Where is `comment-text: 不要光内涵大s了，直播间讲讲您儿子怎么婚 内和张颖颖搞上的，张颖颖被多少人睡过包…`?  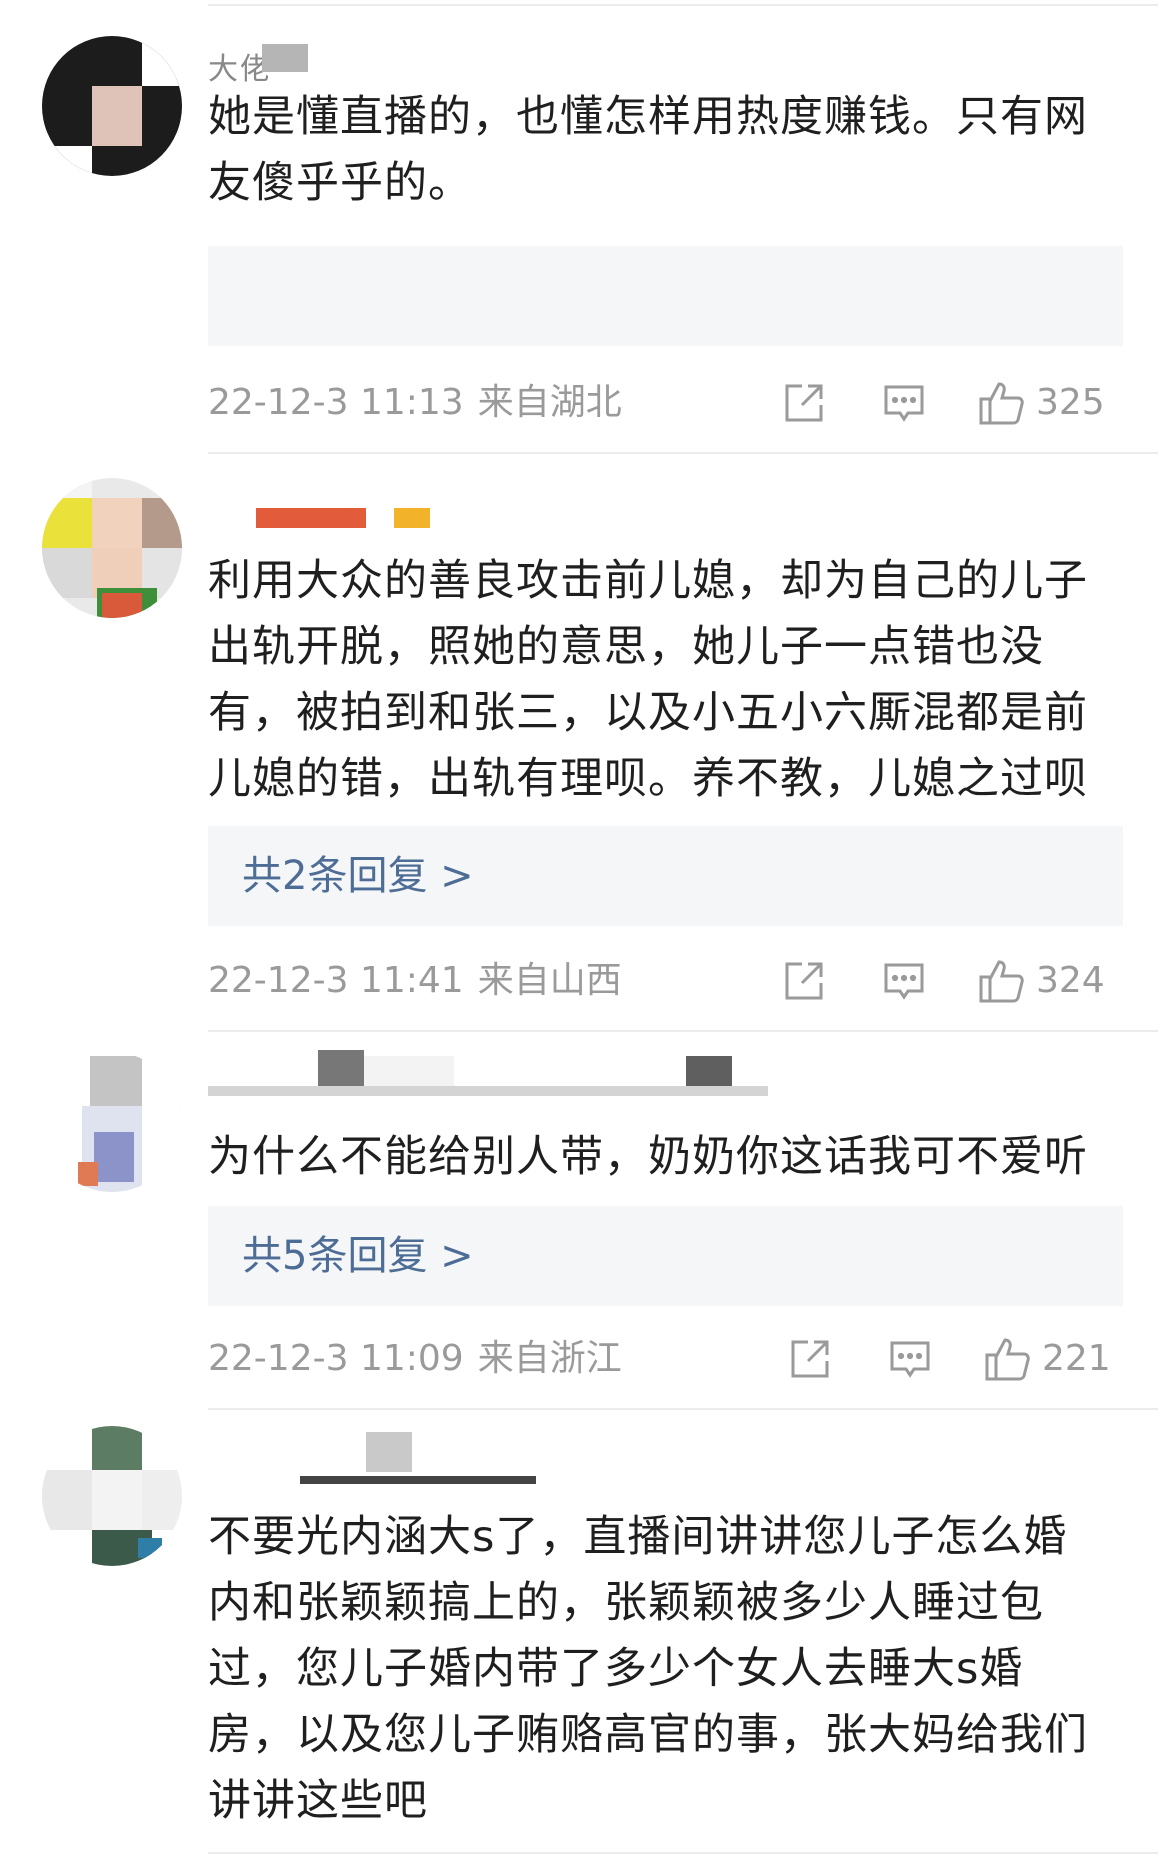
comment-text: 不要光内涵大s了，直播间讲讲您儿子怎么婚 内和张颖颖搞上的，张颖颖被多少人睡过包… is located at coordinates (648, 1669).